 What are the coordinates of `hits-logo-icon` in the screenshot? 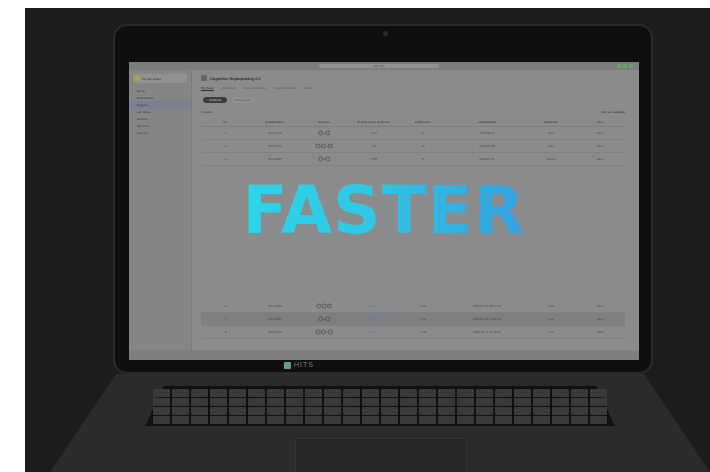 It's located at (287, 365).